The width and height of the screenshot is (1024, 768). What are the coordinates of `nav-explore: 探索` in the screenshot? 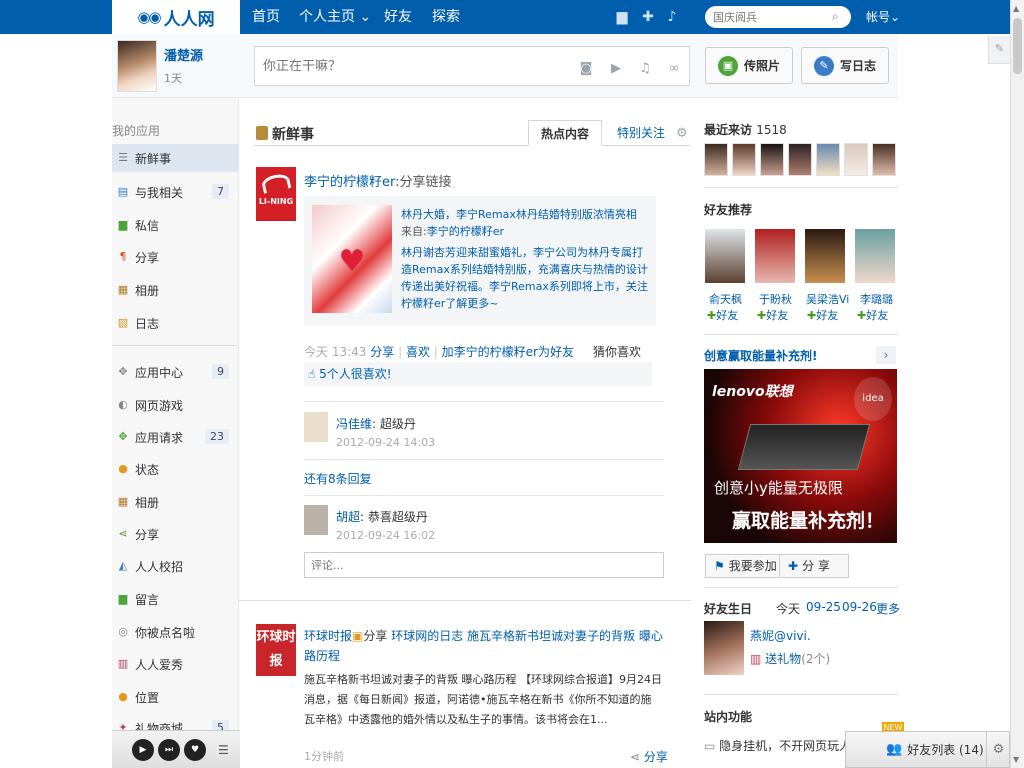 It's located at (446, 17).